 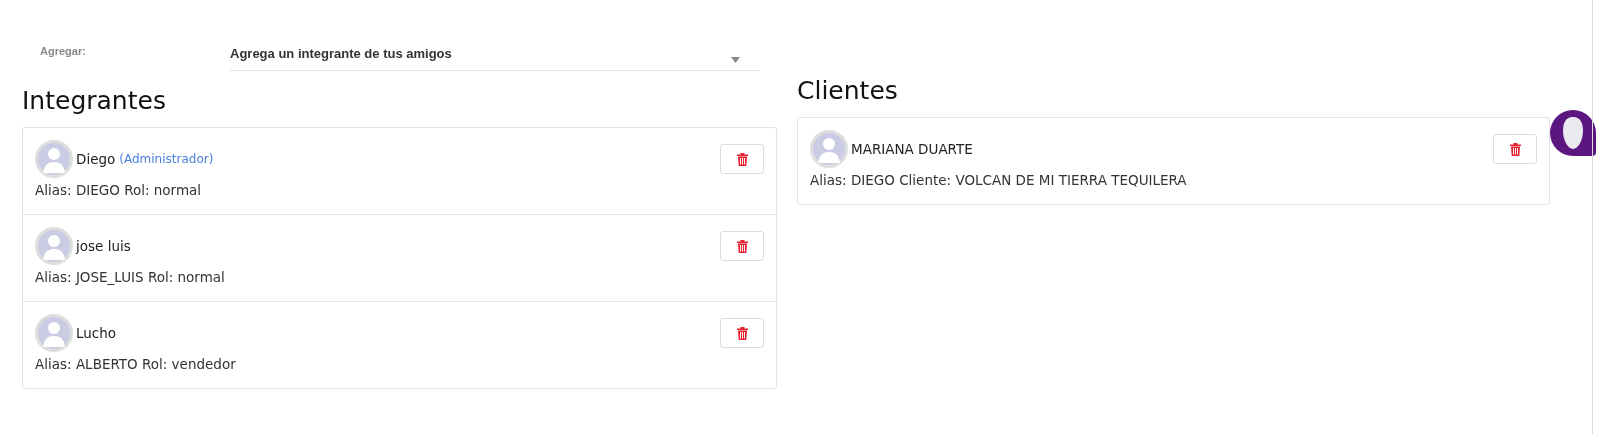 I want to click on member-name: jose luis, so click(x=103, y=246).